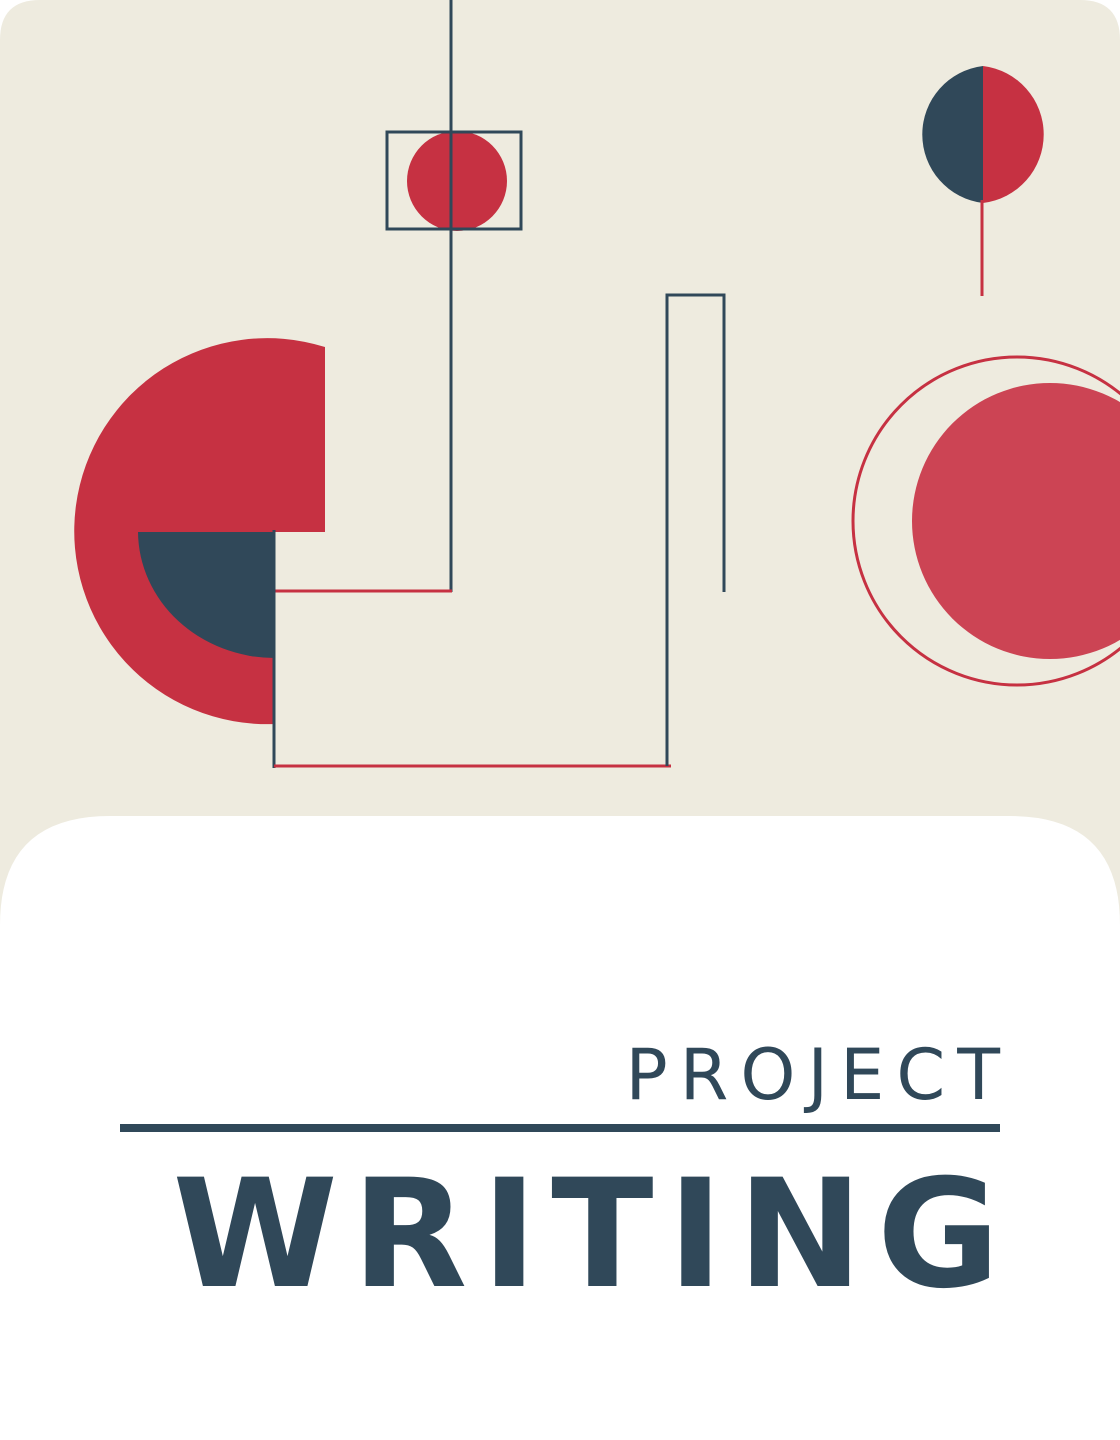 The height and width of the screenshot is (1440, 1120). What do you see at coordinates (593, 1235) in the screenshot?
I see `main-title: WRITING` at bounding box center [593, 1235].